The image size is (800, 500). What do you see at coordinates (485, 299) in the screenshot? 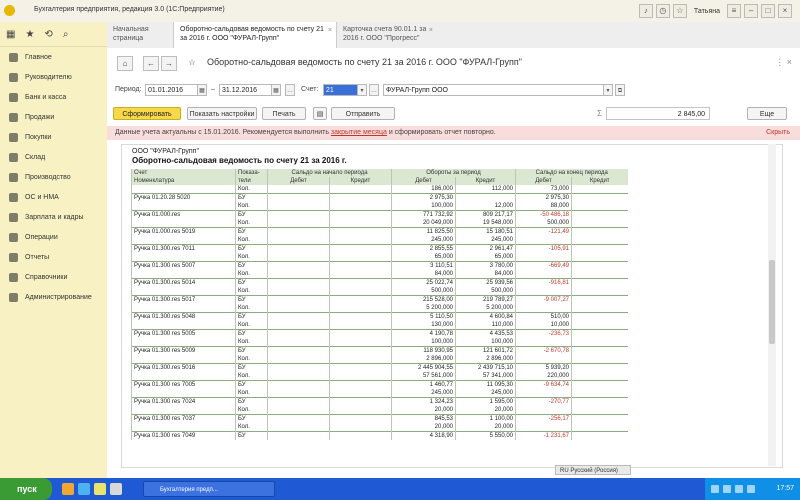
I see `table-cell: 219 789,27` at bounding box center [485, 299].